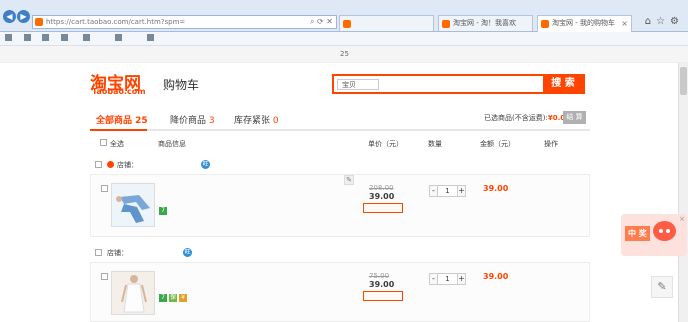  What do you see at coordinates (466, 84) in the screenshot?
I see `search-input` at bounding box center [466, 84].